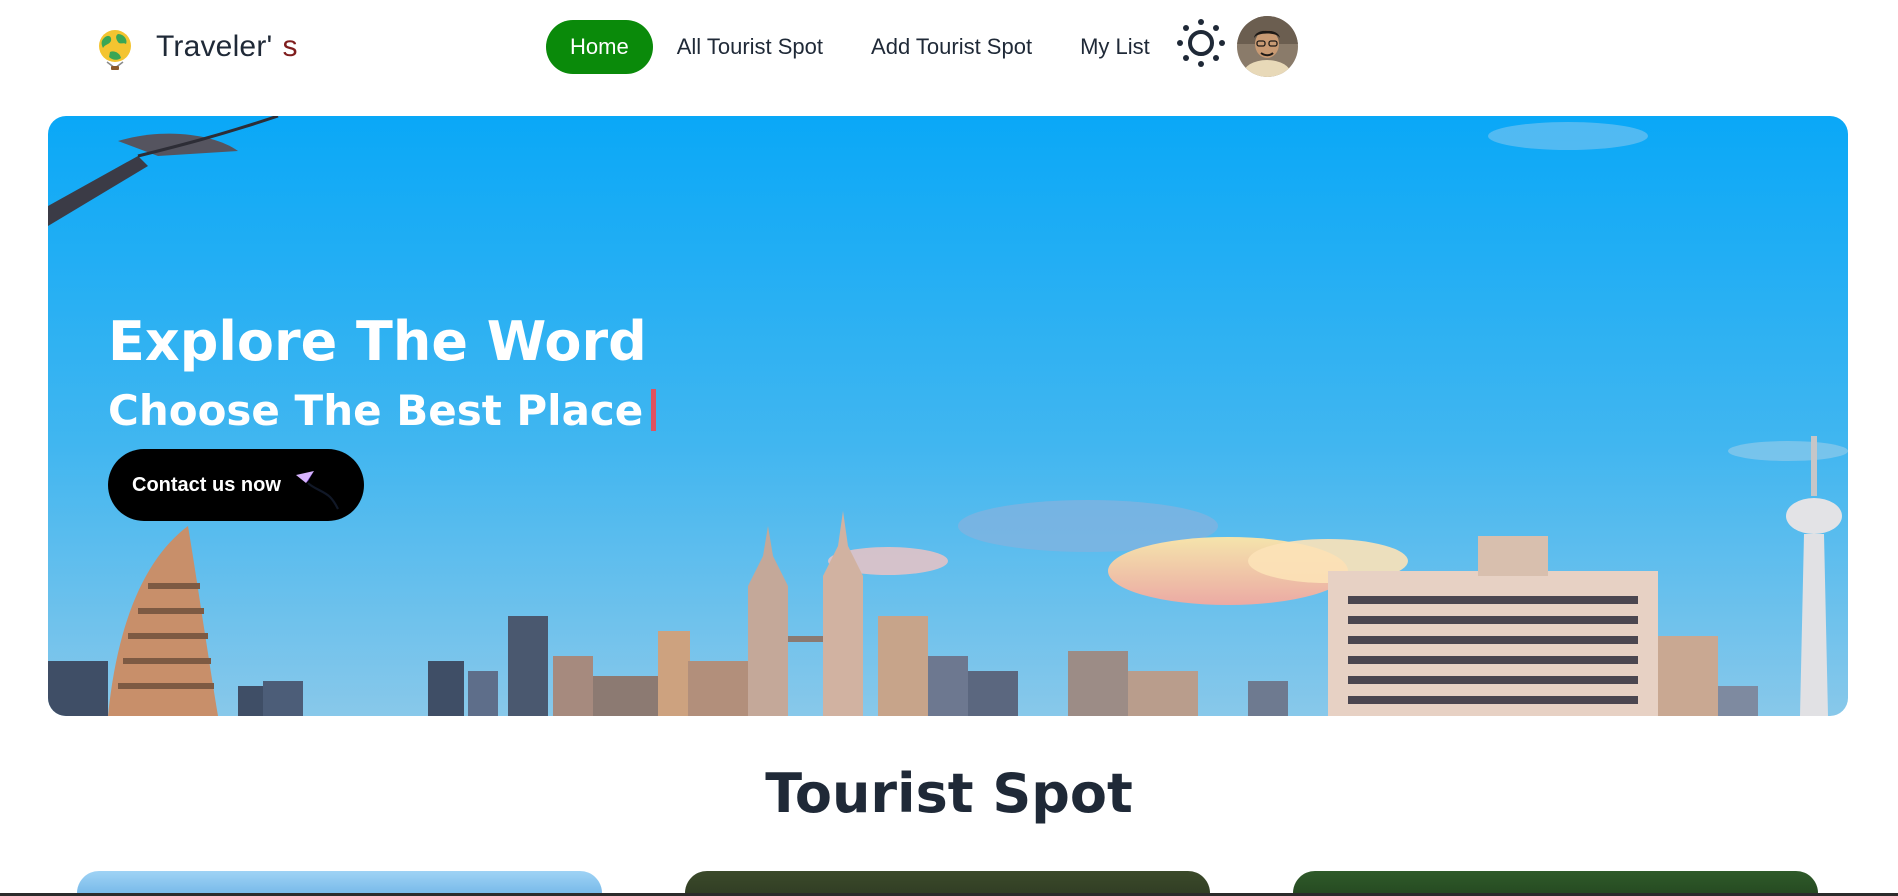 The width and height of the screenshot is (1898, 896). I want to click on hero-subtitle-text: Choose The Best Place, so click(376, 410).